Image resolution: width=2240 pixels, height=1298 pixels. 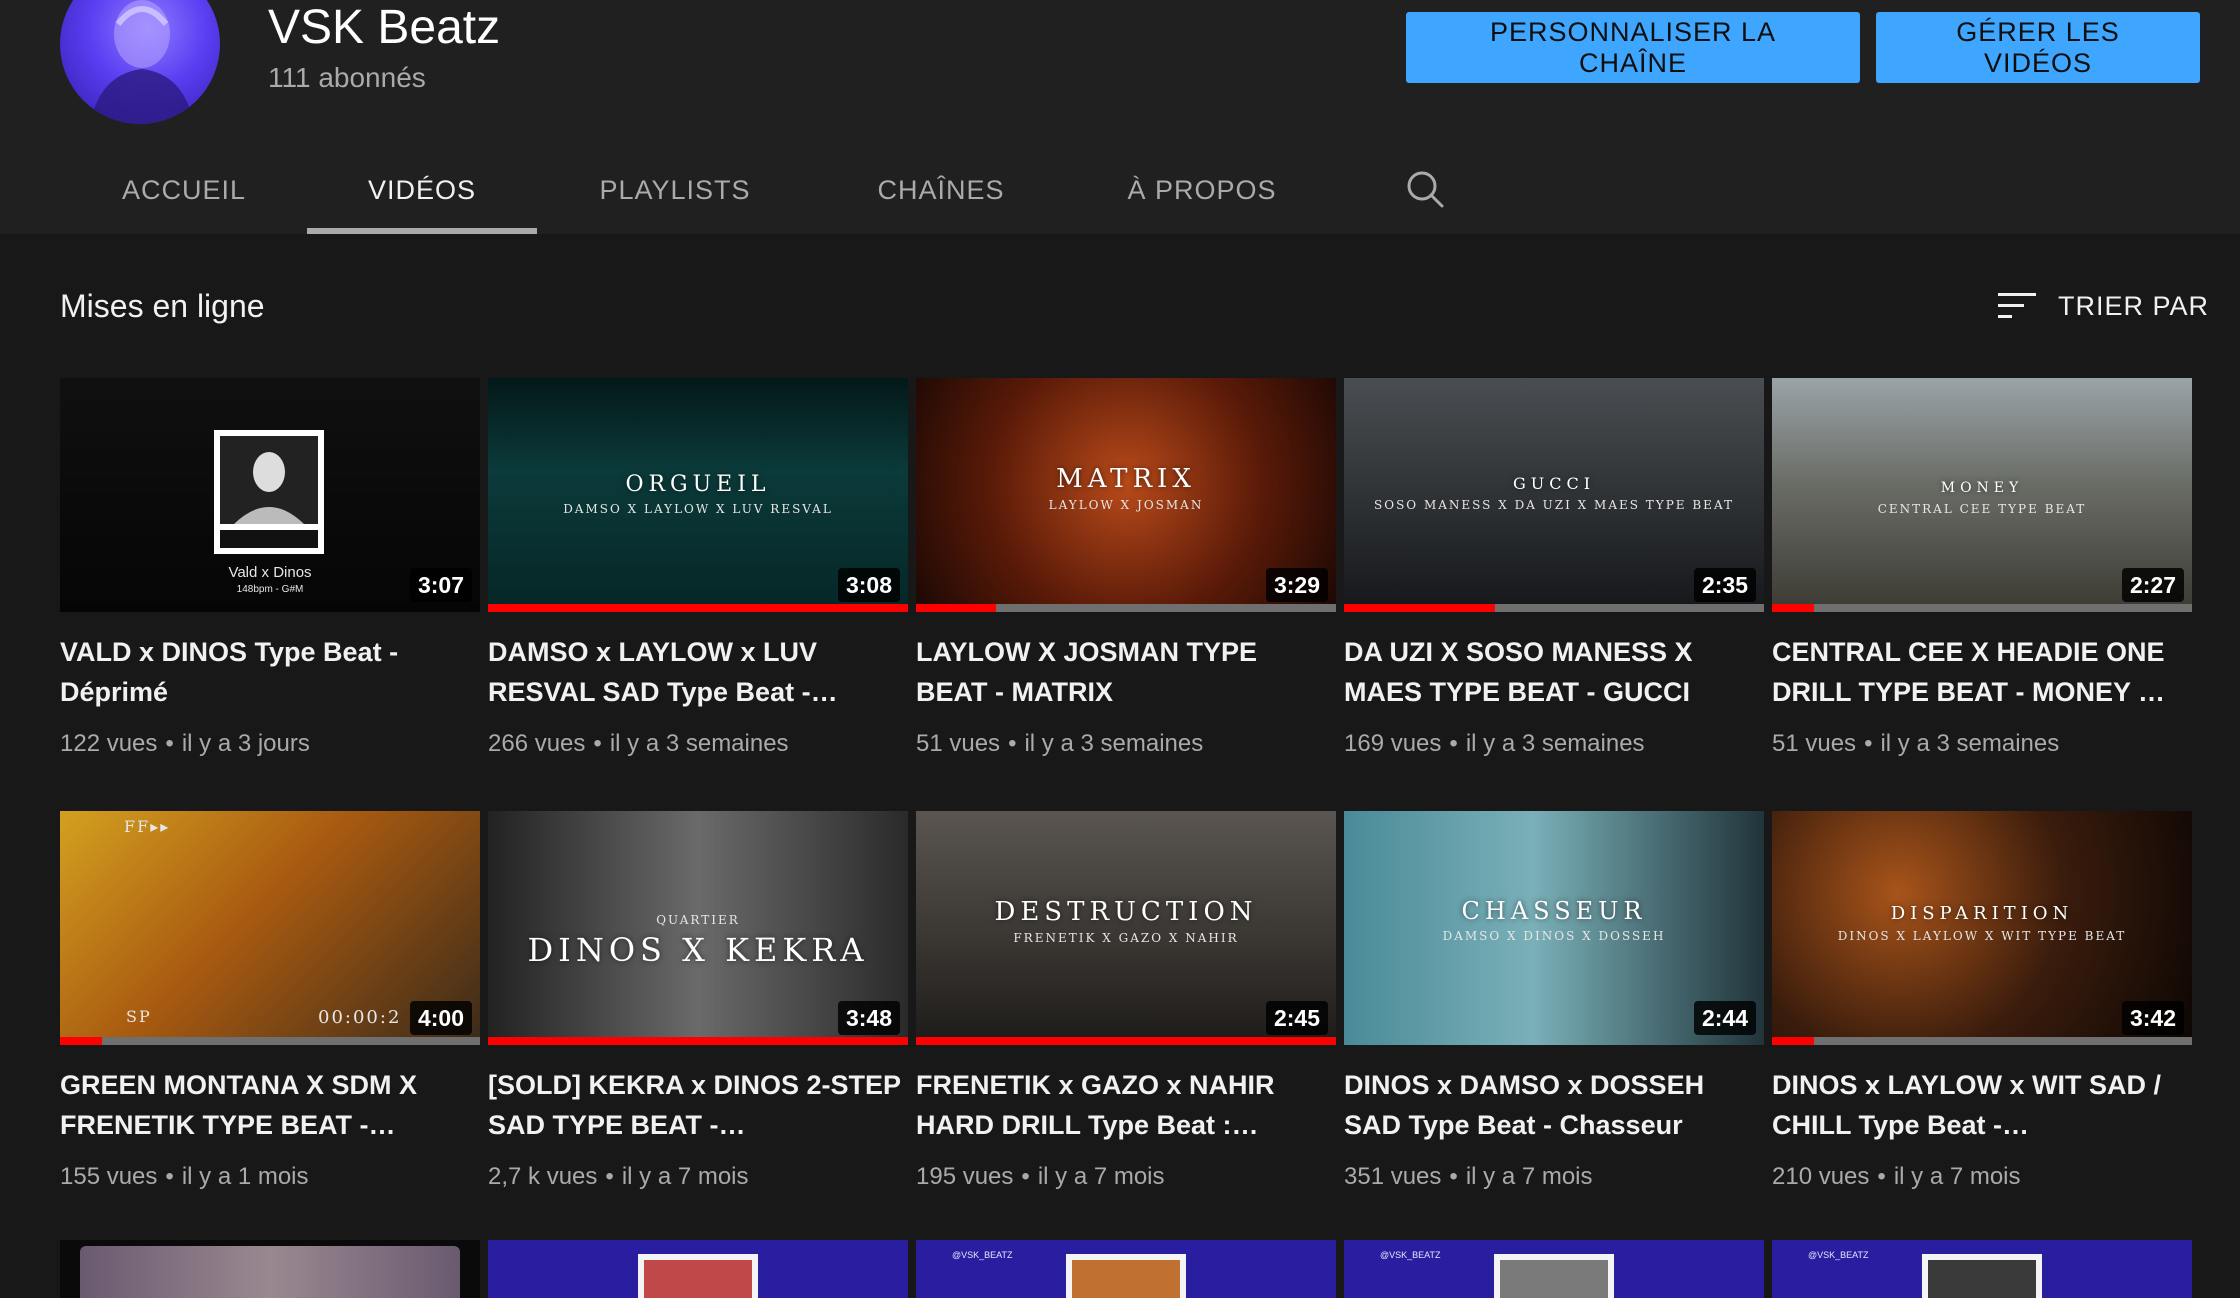 What do you see at coordinates (958, 743) in the screenshot?
I see `view-count: 51 vues` at bounding box center [958, 743].